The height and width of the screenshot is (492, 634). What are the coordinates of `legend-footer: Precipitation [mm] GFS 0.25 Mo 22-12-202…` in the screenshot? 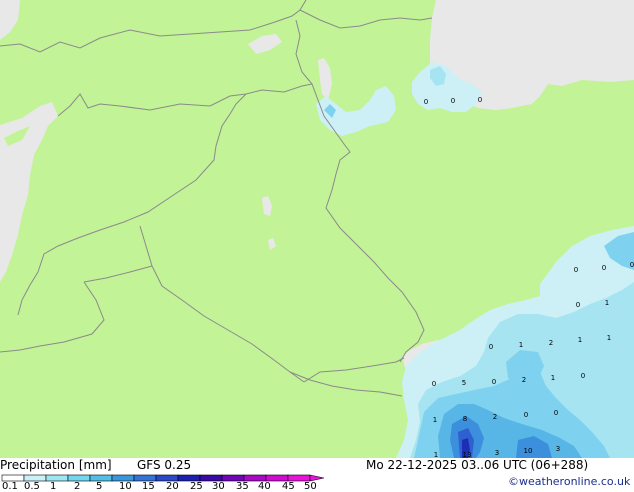 It's located at (317, 475).